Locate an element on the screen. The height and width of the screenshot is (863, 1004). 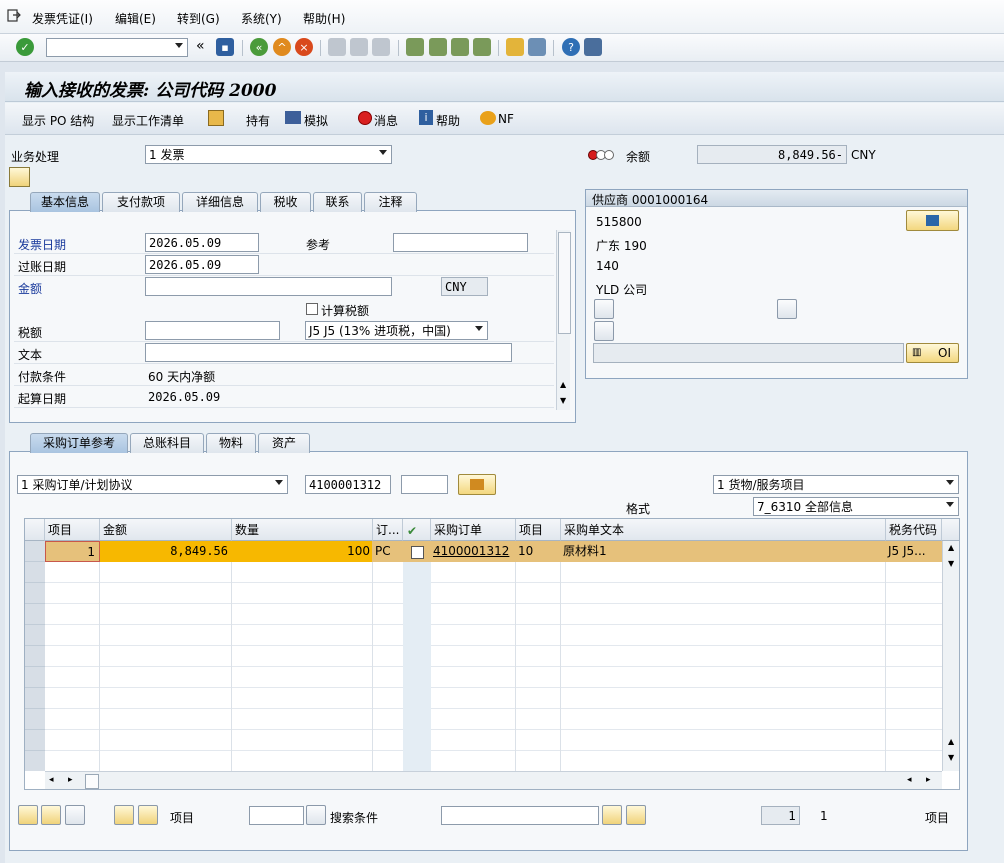
tab-contact: 联系 is located at coordinates (337, 202).